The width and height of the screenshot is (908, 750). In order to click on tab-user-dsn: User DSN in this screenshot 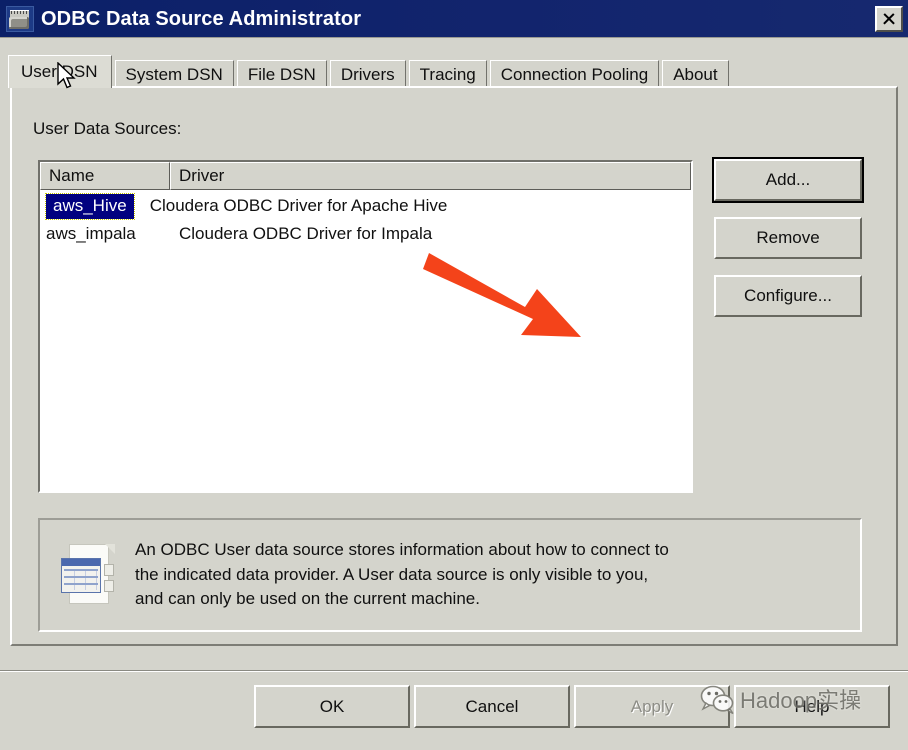, I will do `click(60, 71)`.